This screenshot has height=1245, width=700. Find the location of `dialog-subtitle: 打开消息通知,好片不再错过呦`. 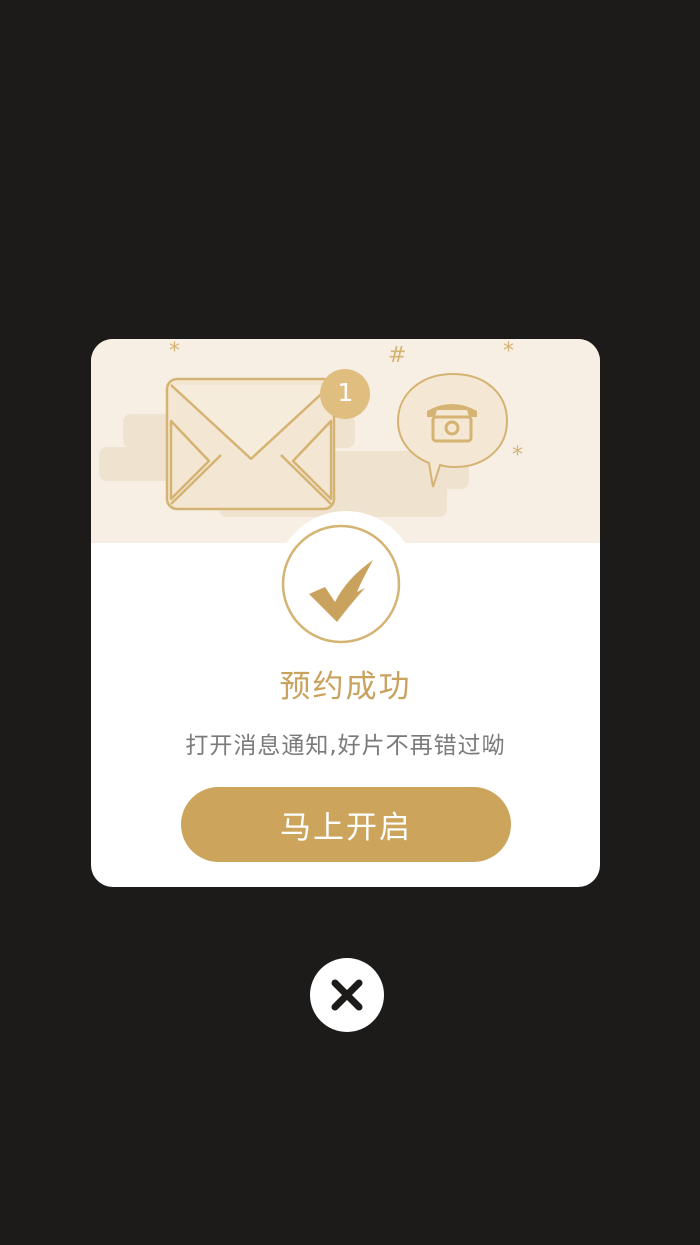

dialog-subtitle: 打开消息通知,好片不再错过呦 is located at coordinates (345, 746).